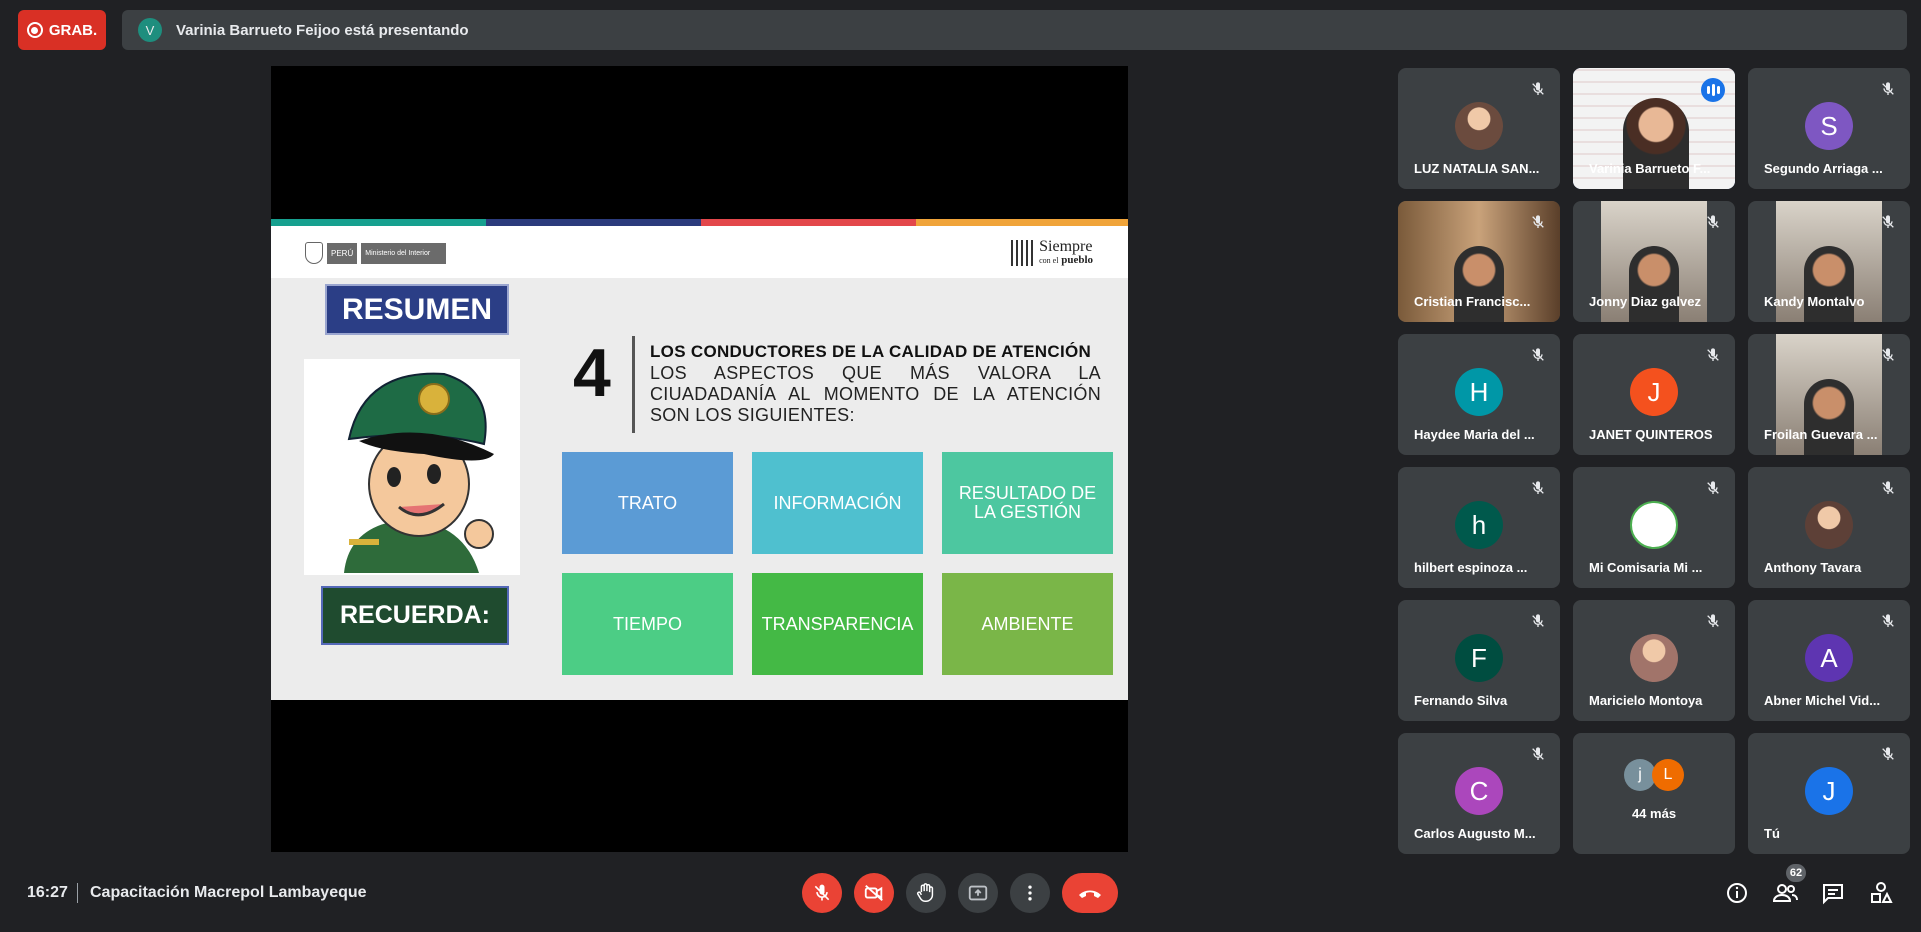 The width and height of the screenshot is (1921, 932). I want to click on participant-tile: Kandy Montalvo, so click(1829, 261).